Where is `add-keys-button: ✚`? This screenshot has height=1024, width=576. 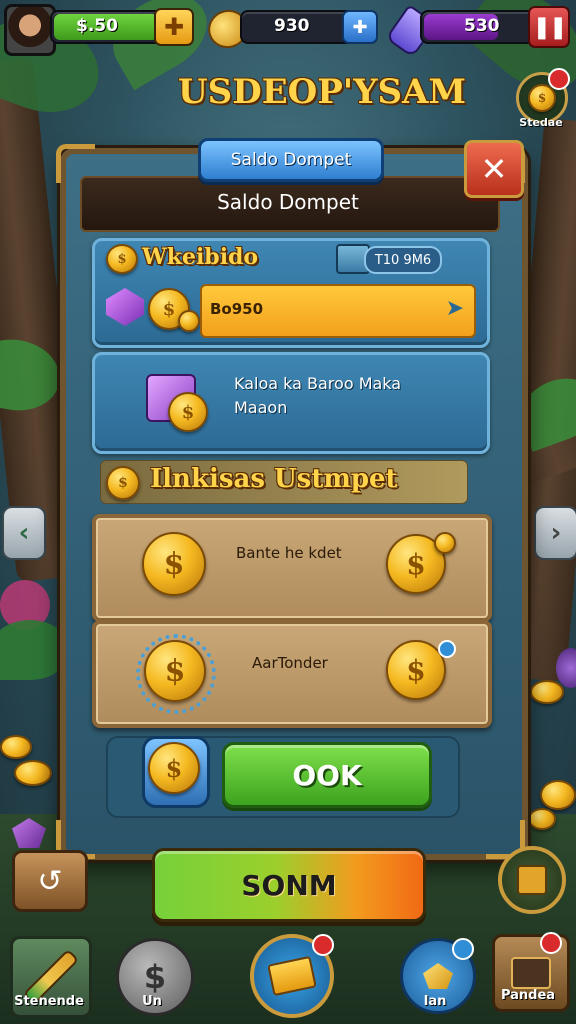
add-keys-button: ✚ is located at coordinates (360, 27).